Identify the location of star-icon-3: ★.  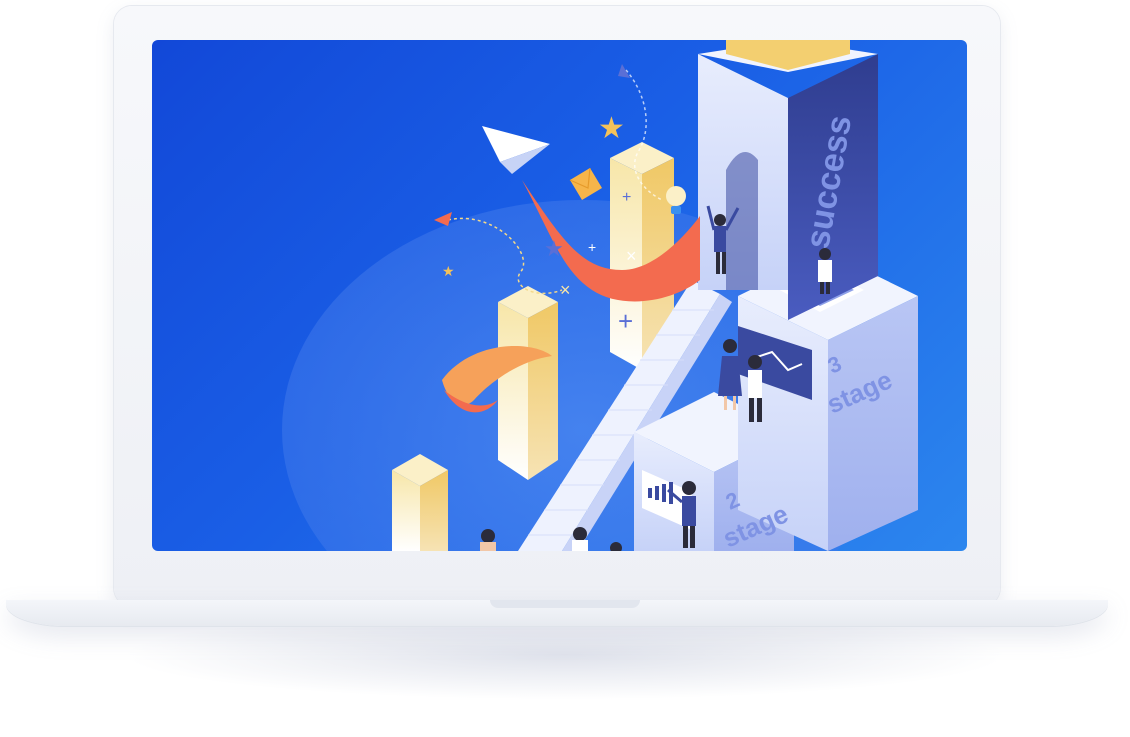
(554, 248).